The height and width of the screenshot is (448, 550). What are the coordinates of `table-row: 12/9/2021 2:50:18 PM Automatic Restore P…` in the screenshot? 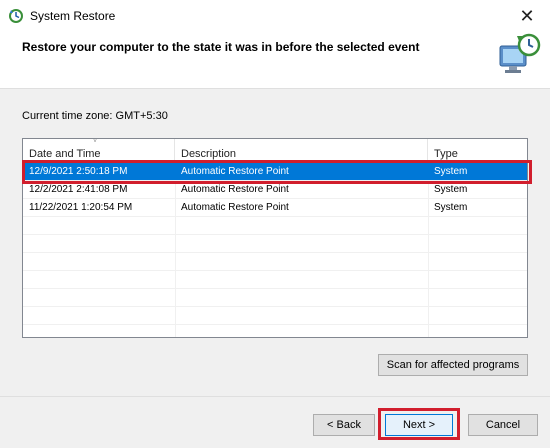 It's located at (275, 172).